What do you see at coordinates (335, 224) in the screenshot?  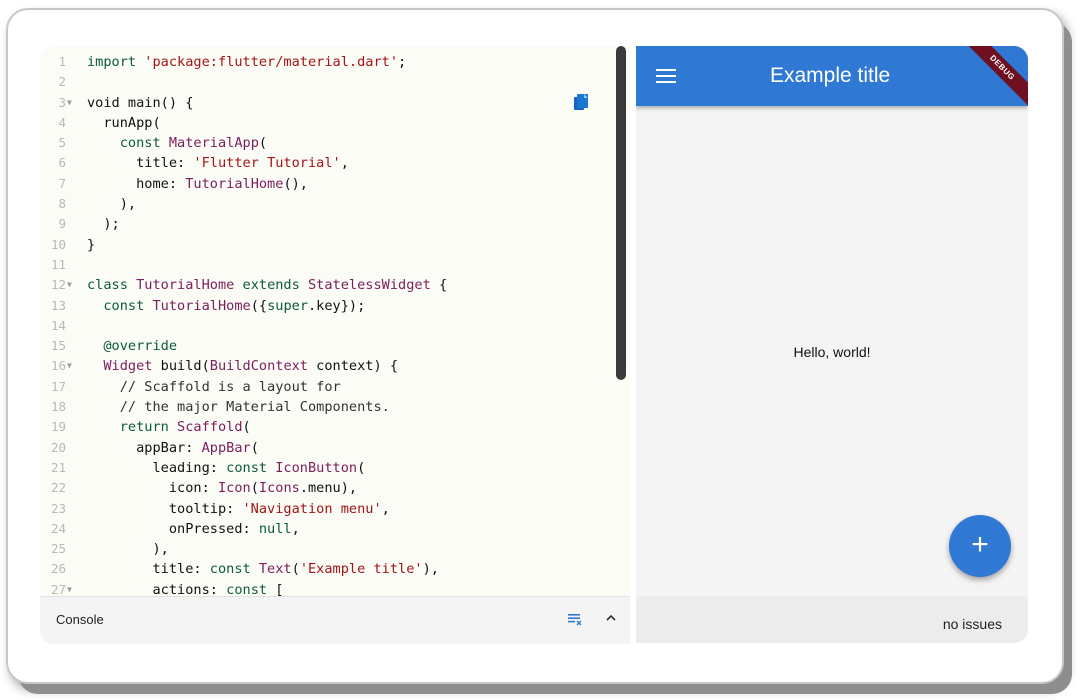 I see `code-line: 9 );` at bounding box center [335, 224].